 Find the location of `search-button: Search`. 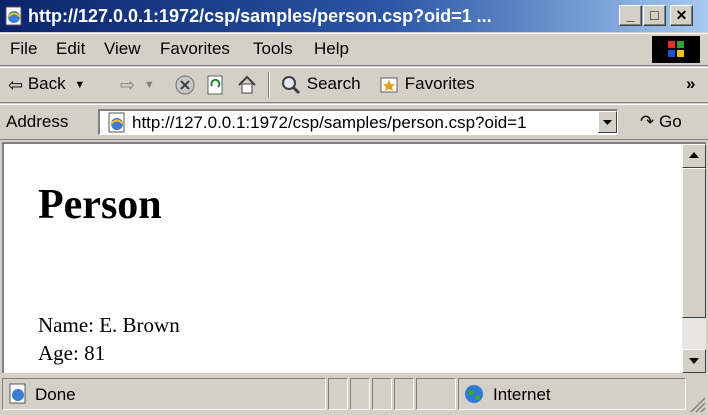

search-button: Search is located at coordinates (320, 84).